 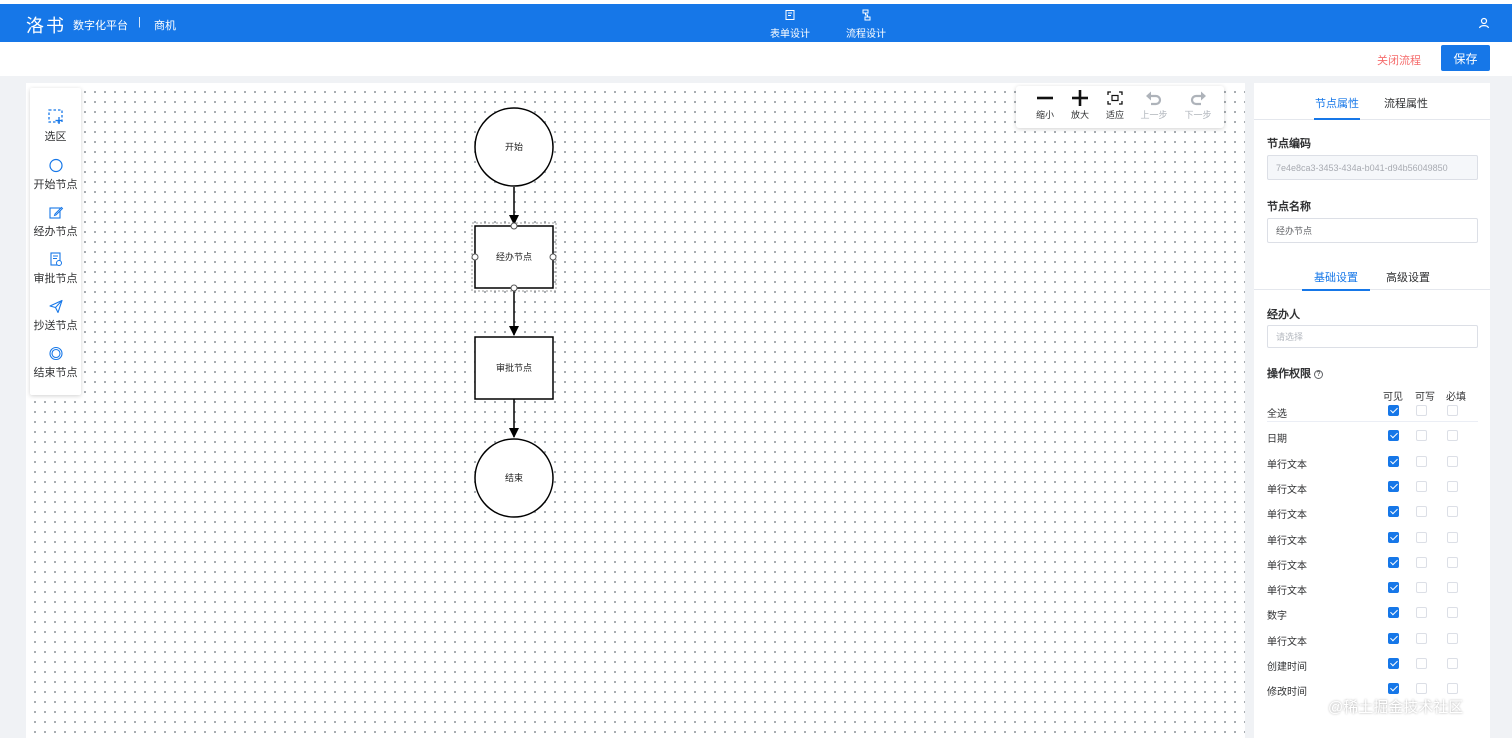 What do you see at coordinates (55, 212) in the screenshot?
I see `edit-icon` at bounding box center [55, 212].